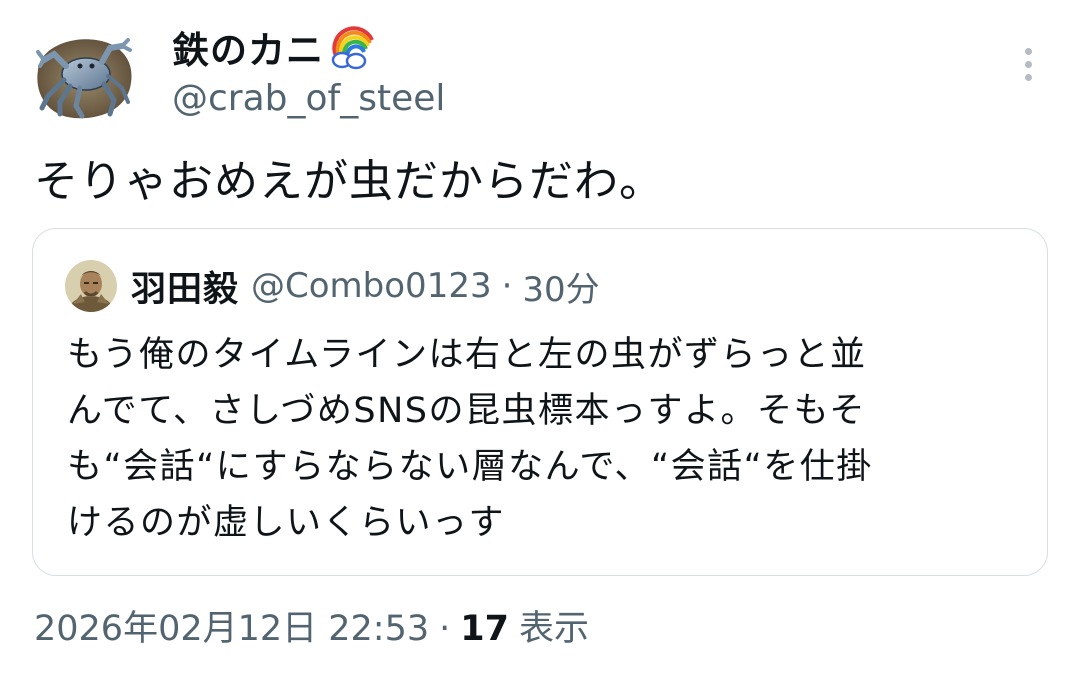 Image resolution: width=1080 pixels, height=677 pixels. I want to click on quoted-author-handle: @Combo0123, so click(371, 286).